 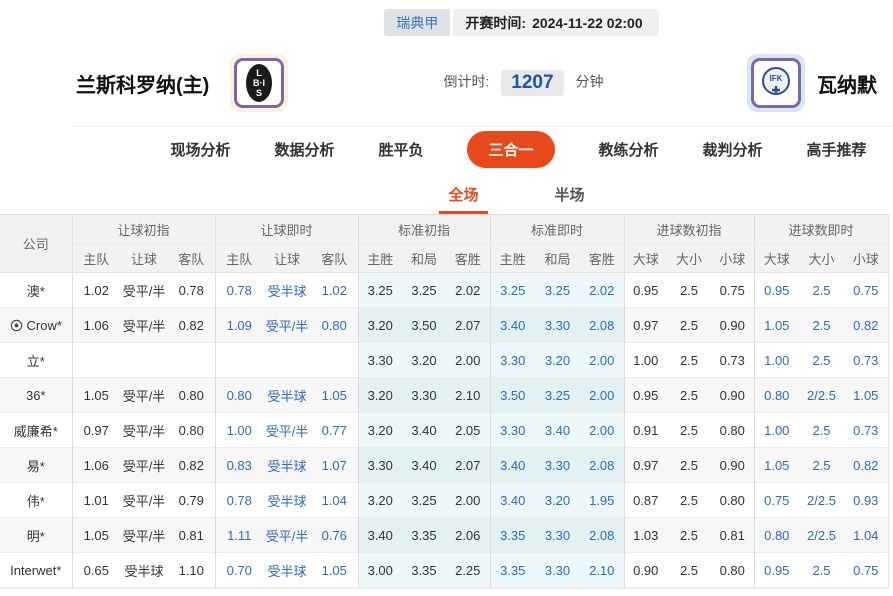 I want to click on company-cell: 36*, so click(x=36, y=395).